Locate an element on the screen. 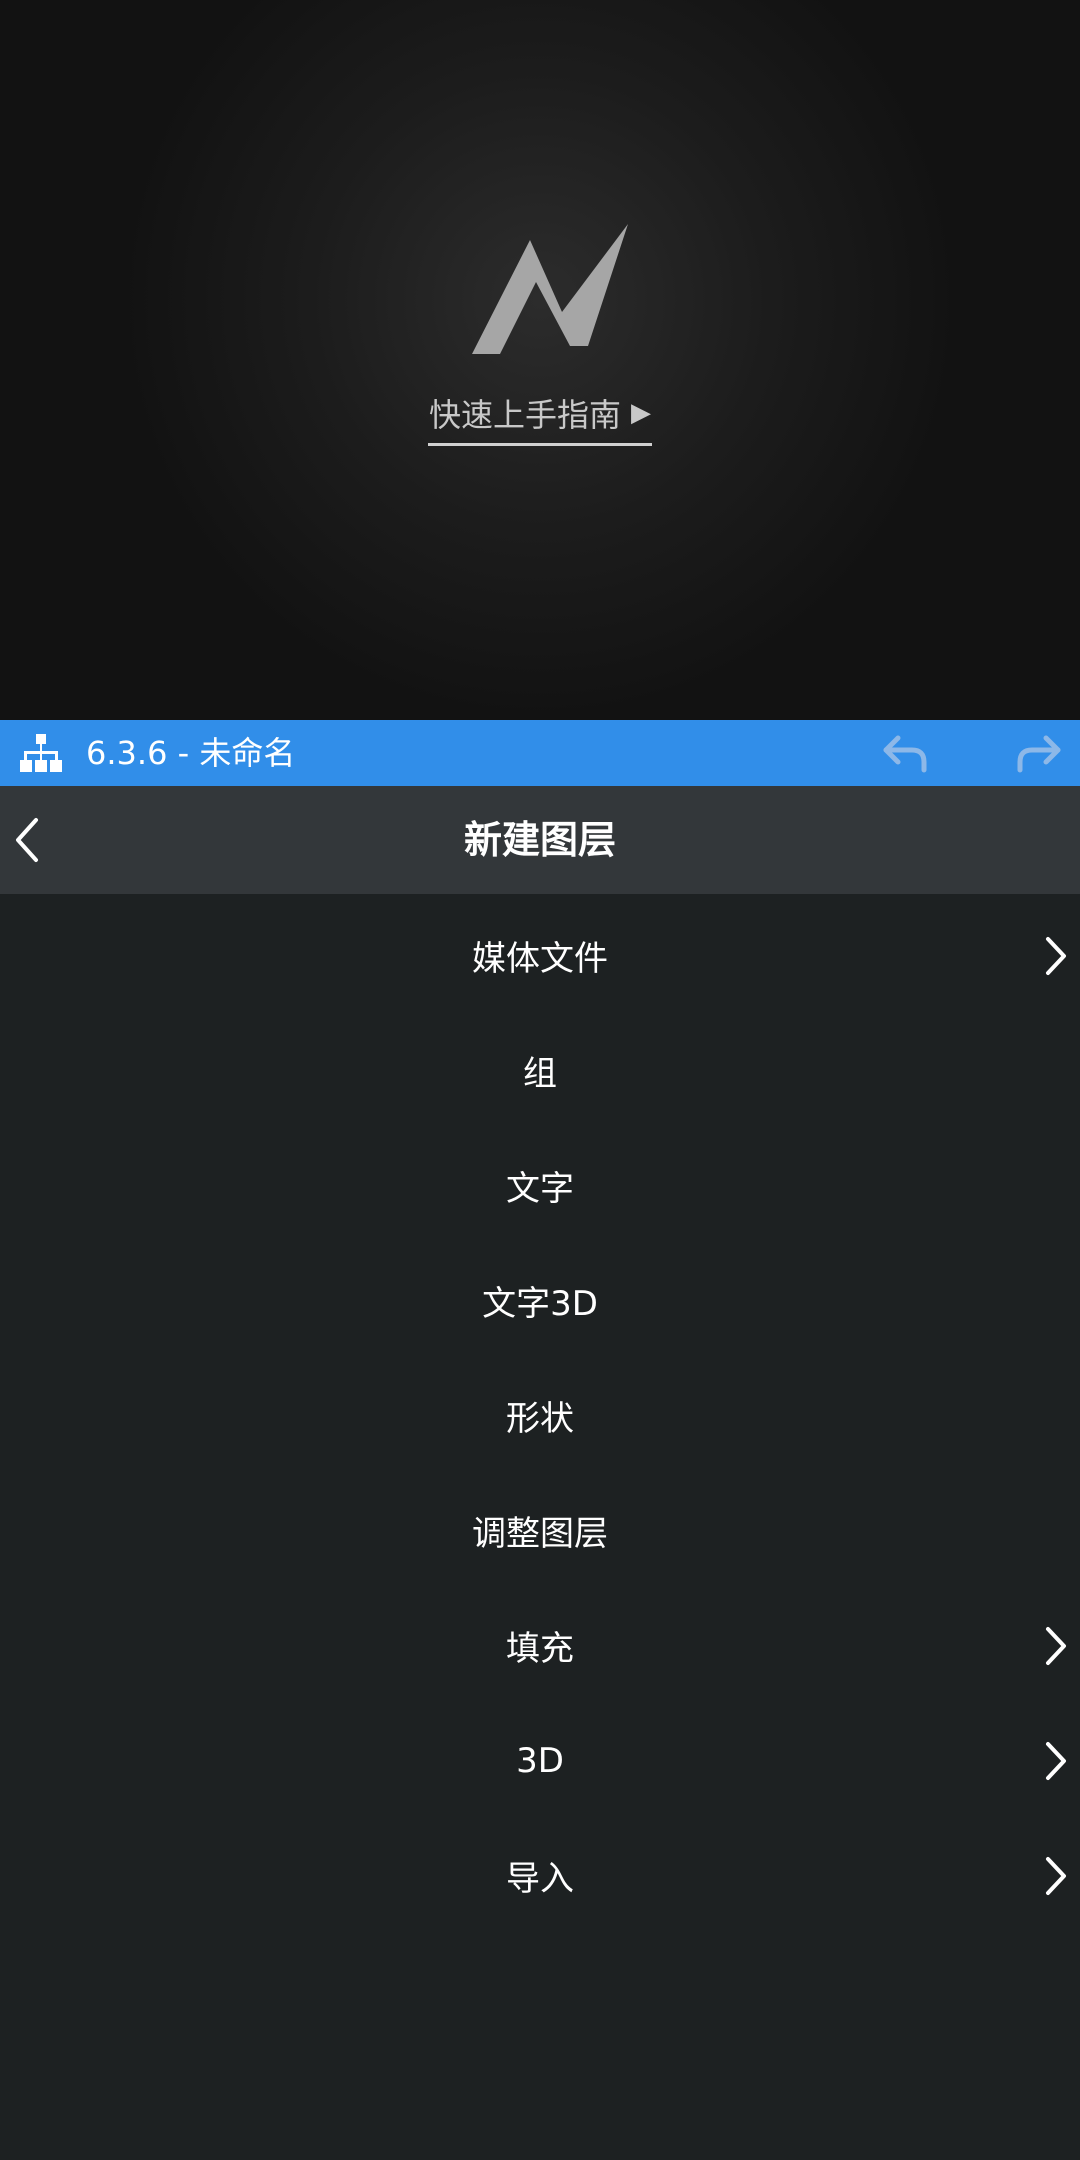 Image resolution: width=1080 pixels, height=2160 pixels. menu-item-text: 文字 is located at coordinates (540, 1185).